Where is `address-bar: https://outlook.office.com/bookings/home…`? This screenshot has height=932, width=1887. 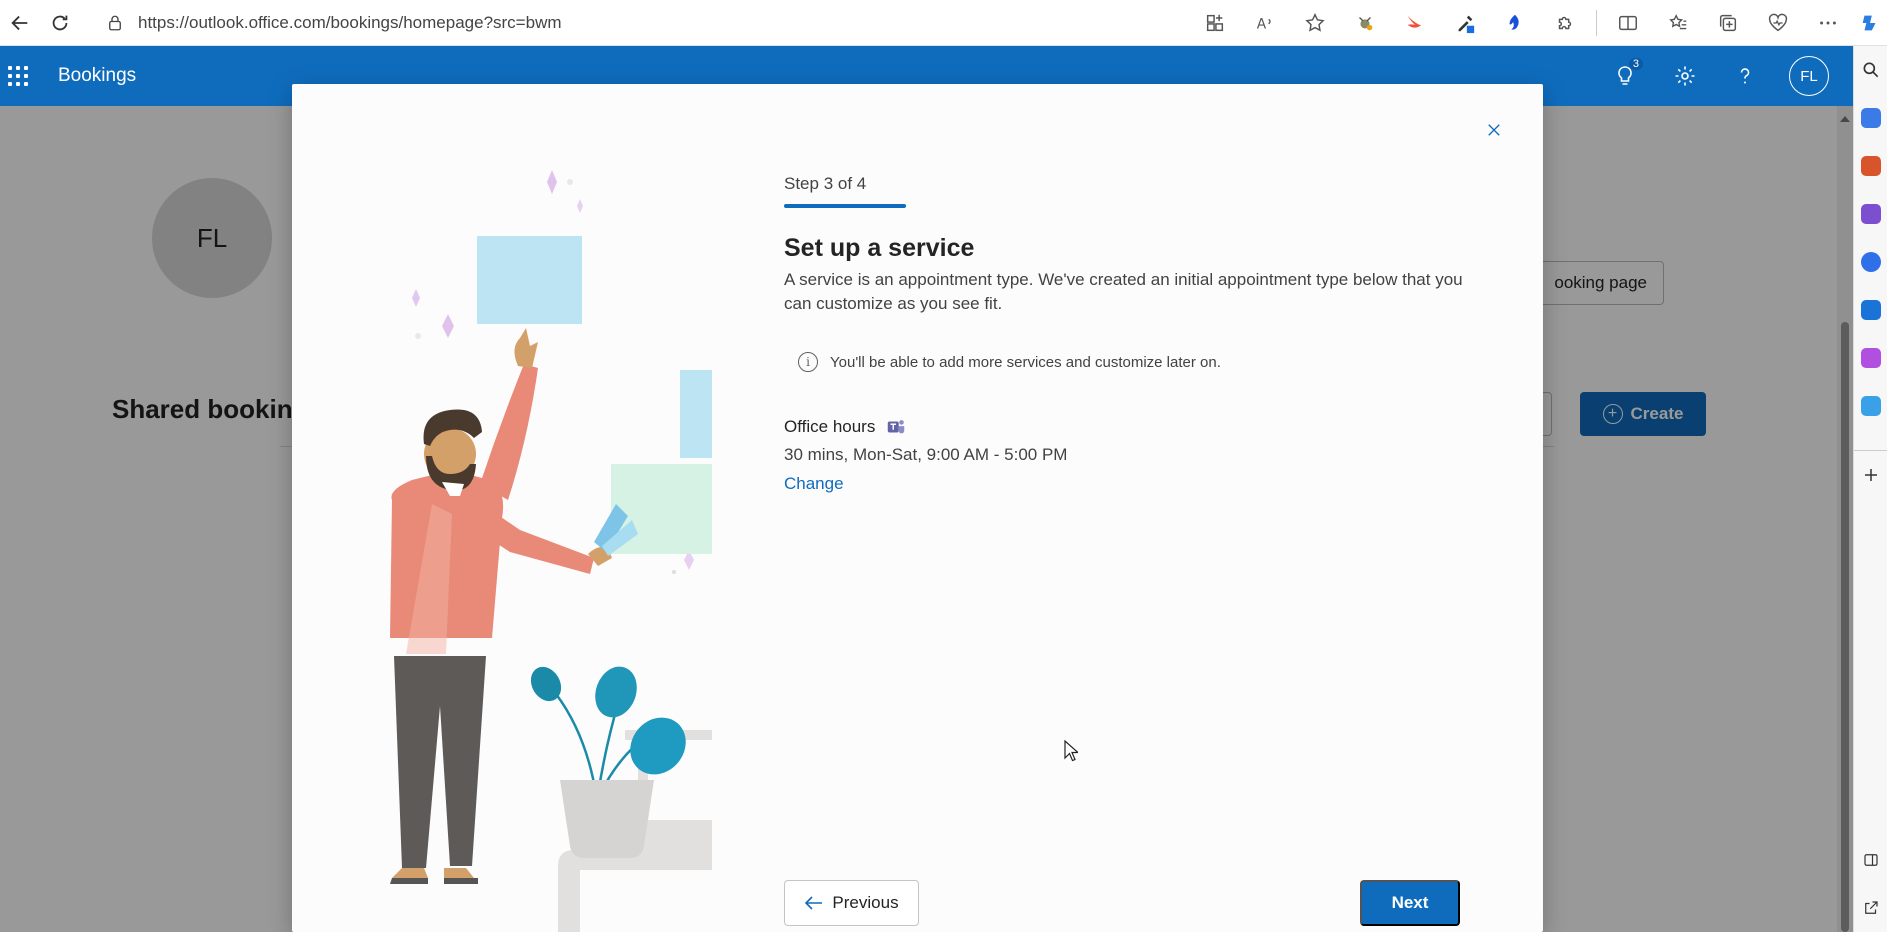
address-bar: https://outlook.office.com/bookings/home… is located at coordinates (578, 23).